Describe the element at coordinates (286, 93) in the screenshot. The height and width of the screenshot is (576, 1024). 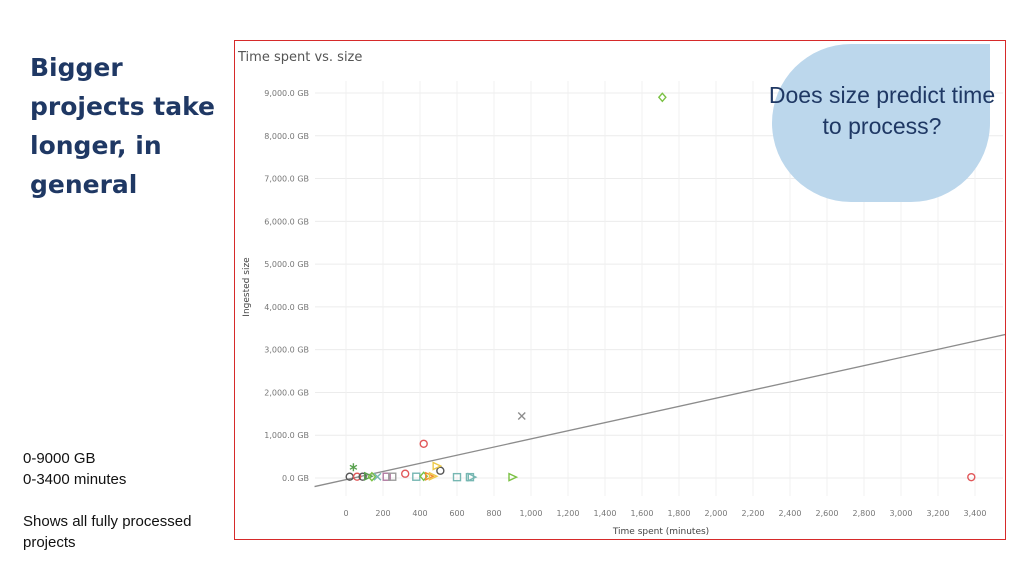
I see `y-tick-label: 9,000.0 GB` at that location.